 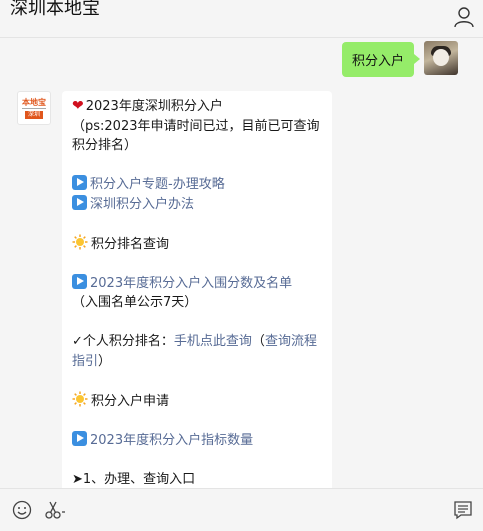 I want to click on message-note: （入围名单公示7天）, so click(x=135, y=302).